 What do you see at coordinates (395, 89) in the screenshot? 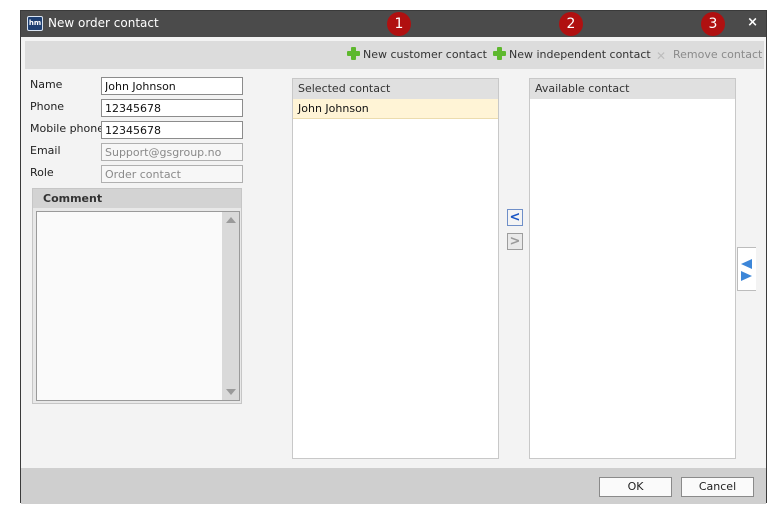
I see `selected-contact-header: Selected contact` at bounding box center [395, 89].